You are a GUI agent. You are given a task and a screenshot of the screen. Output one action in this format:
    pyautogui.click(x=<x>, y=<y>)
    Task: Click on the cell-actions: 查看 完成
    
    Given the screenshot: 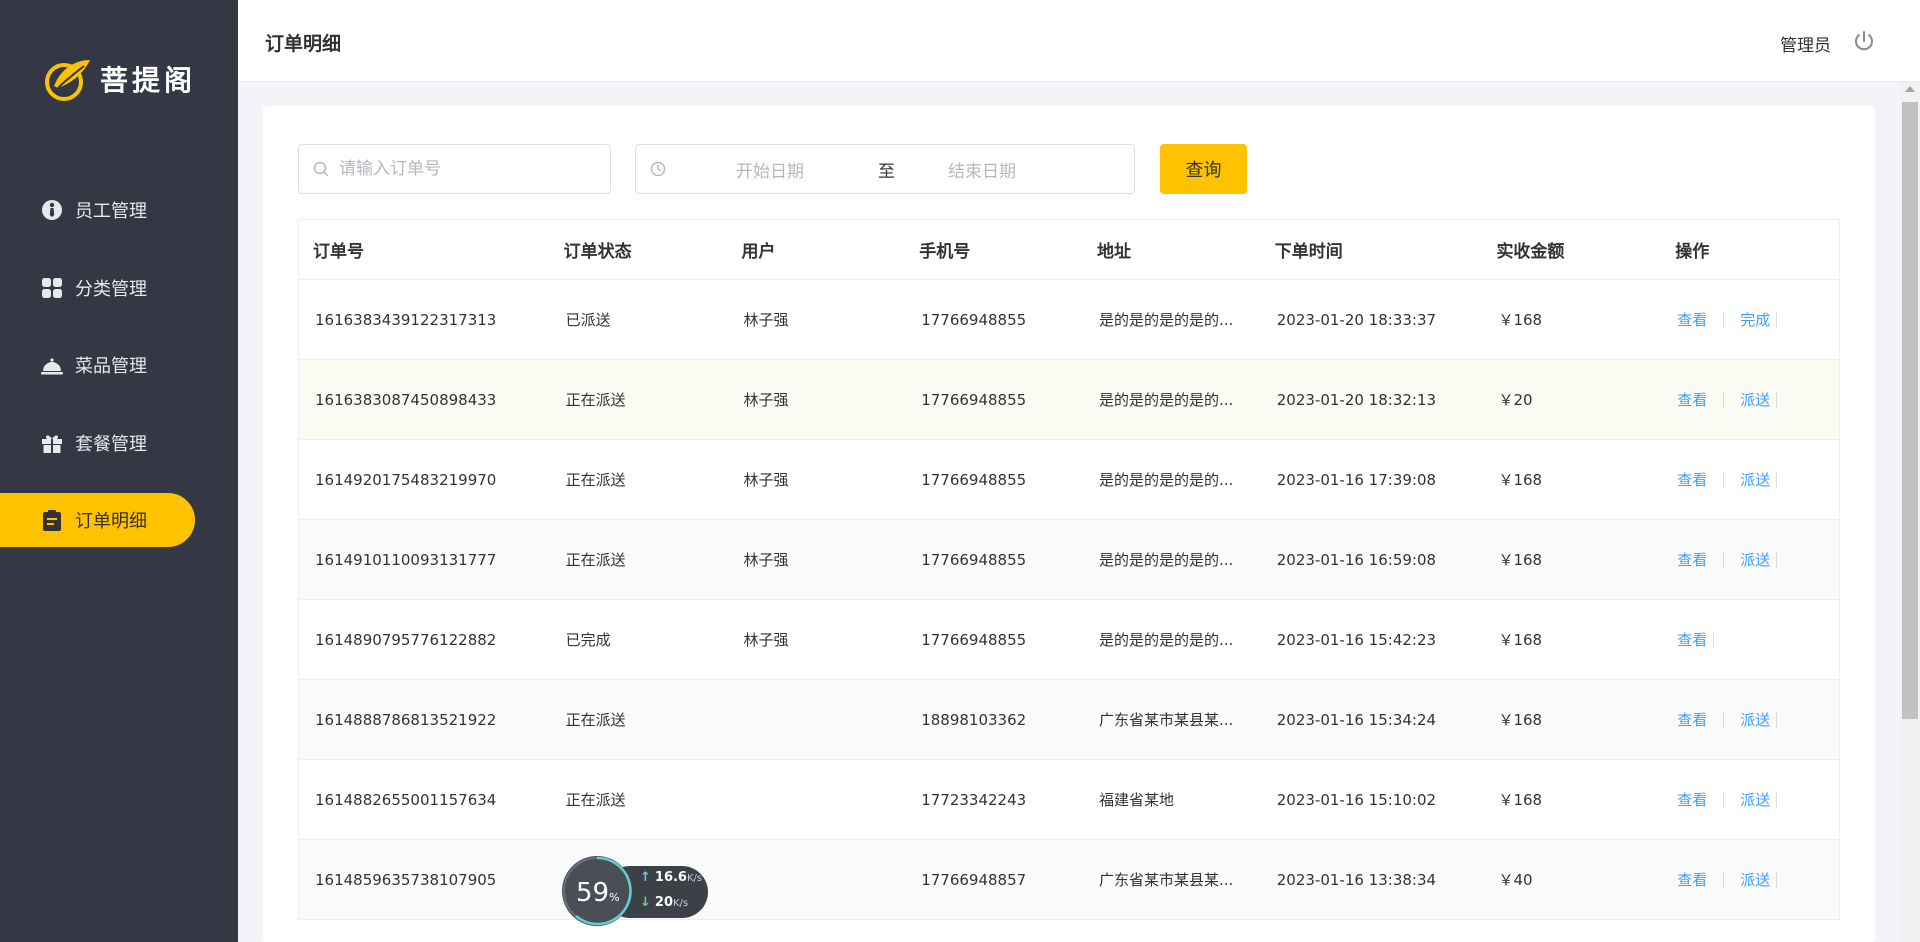 What is the action you would take?
    pyautogui.click(x=1750, y=319)
    